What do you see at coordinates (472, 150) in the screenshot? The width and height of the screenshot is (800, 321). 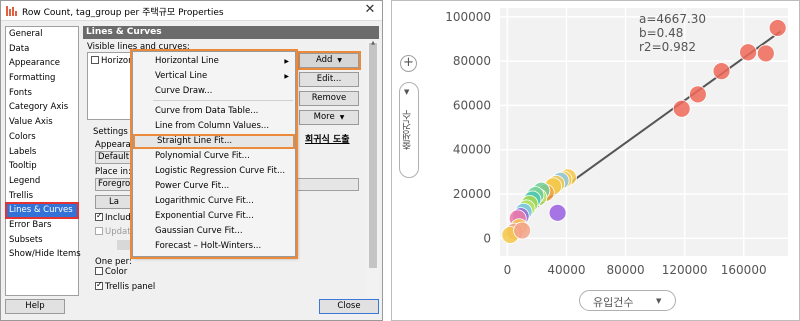 I see `y-tick-label: 40000` at bounding box center [472, 150].